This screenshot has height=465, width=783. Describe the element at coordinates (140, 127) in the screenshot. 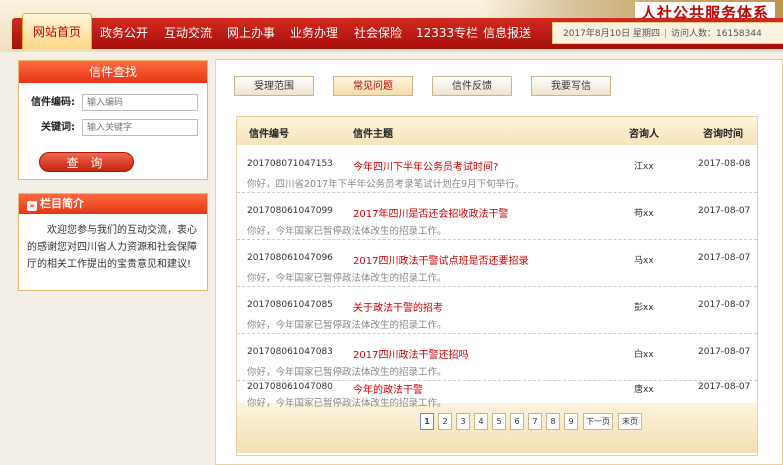

I see `keyword-input` at that location.